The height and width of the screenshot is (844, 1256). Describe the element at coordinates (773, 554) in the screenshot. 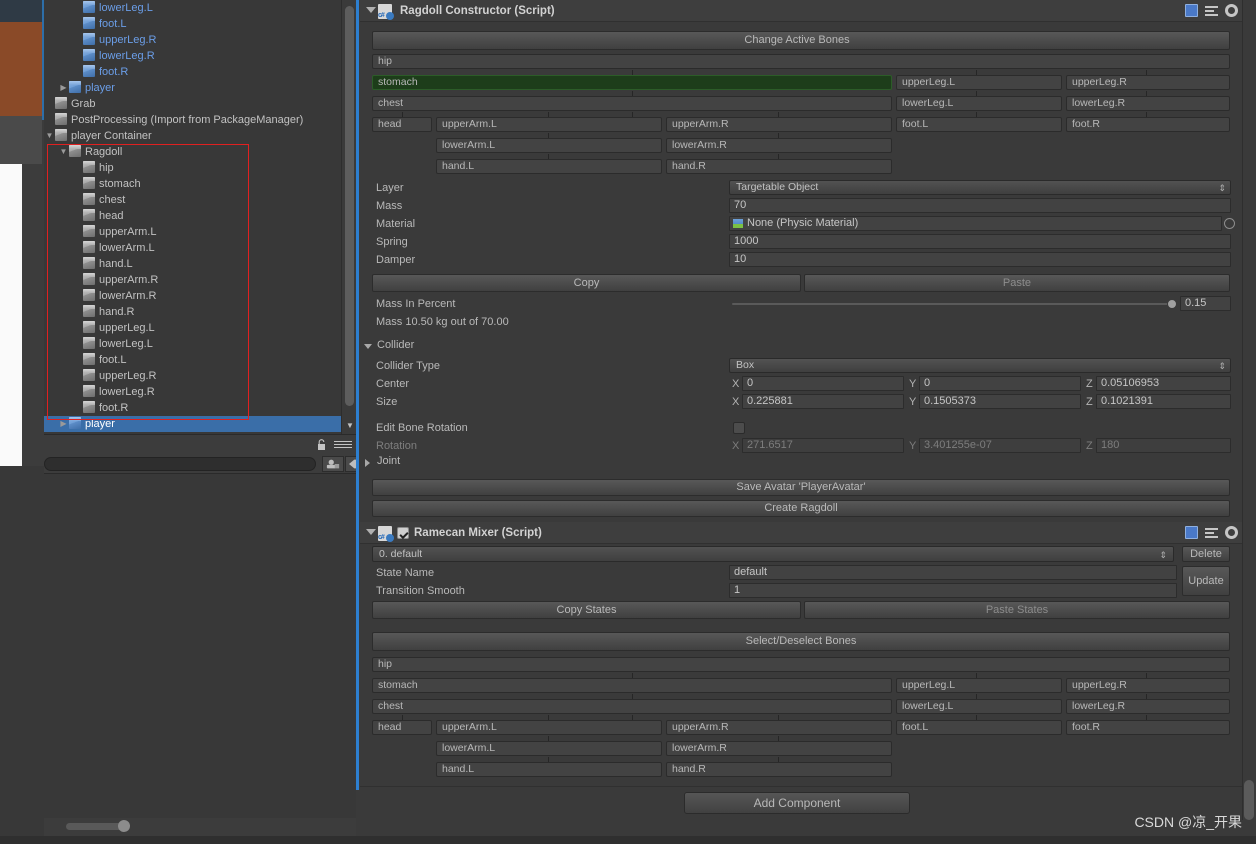

I see `state-dropdown: 0. default ⇕` at that location.